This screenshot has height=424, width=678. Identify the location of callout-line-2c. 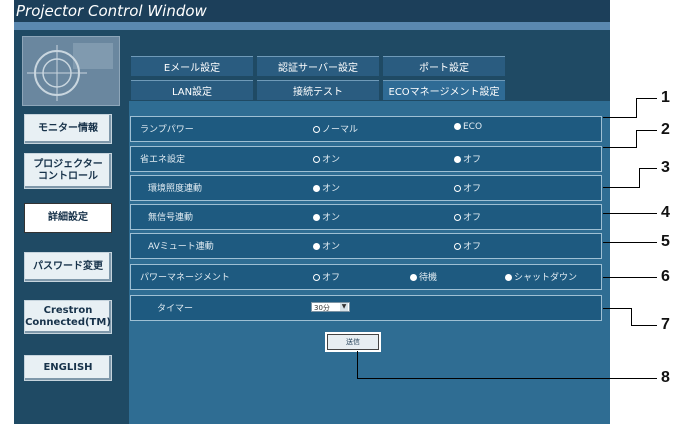
(646, 130).